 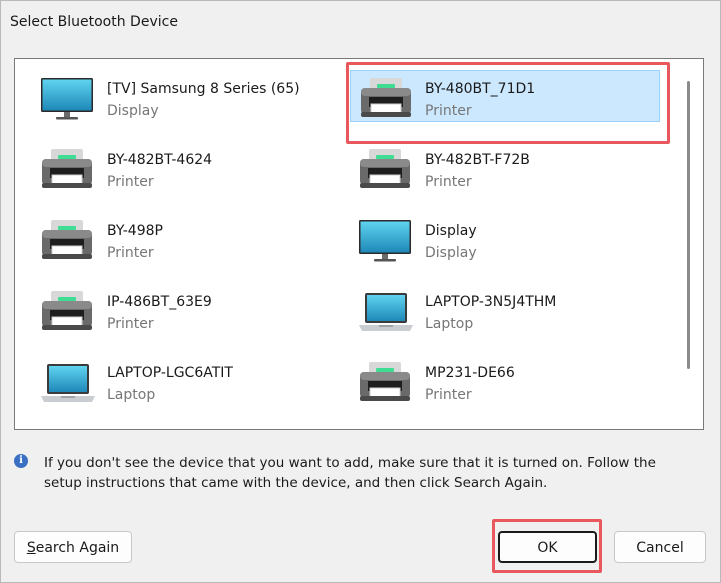 I want to click on scrollbar-thumb, so click(x=688, y=225).